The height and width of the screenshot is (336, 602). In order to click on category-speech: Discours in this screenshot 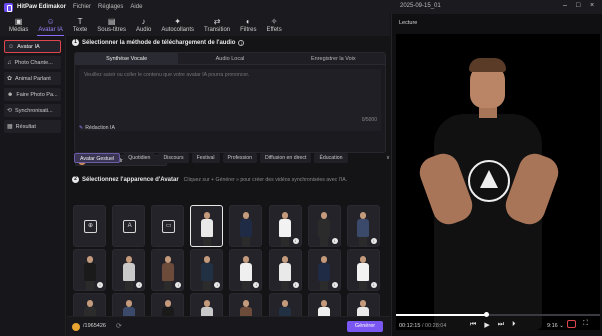, I will do `click(173, 157)`.